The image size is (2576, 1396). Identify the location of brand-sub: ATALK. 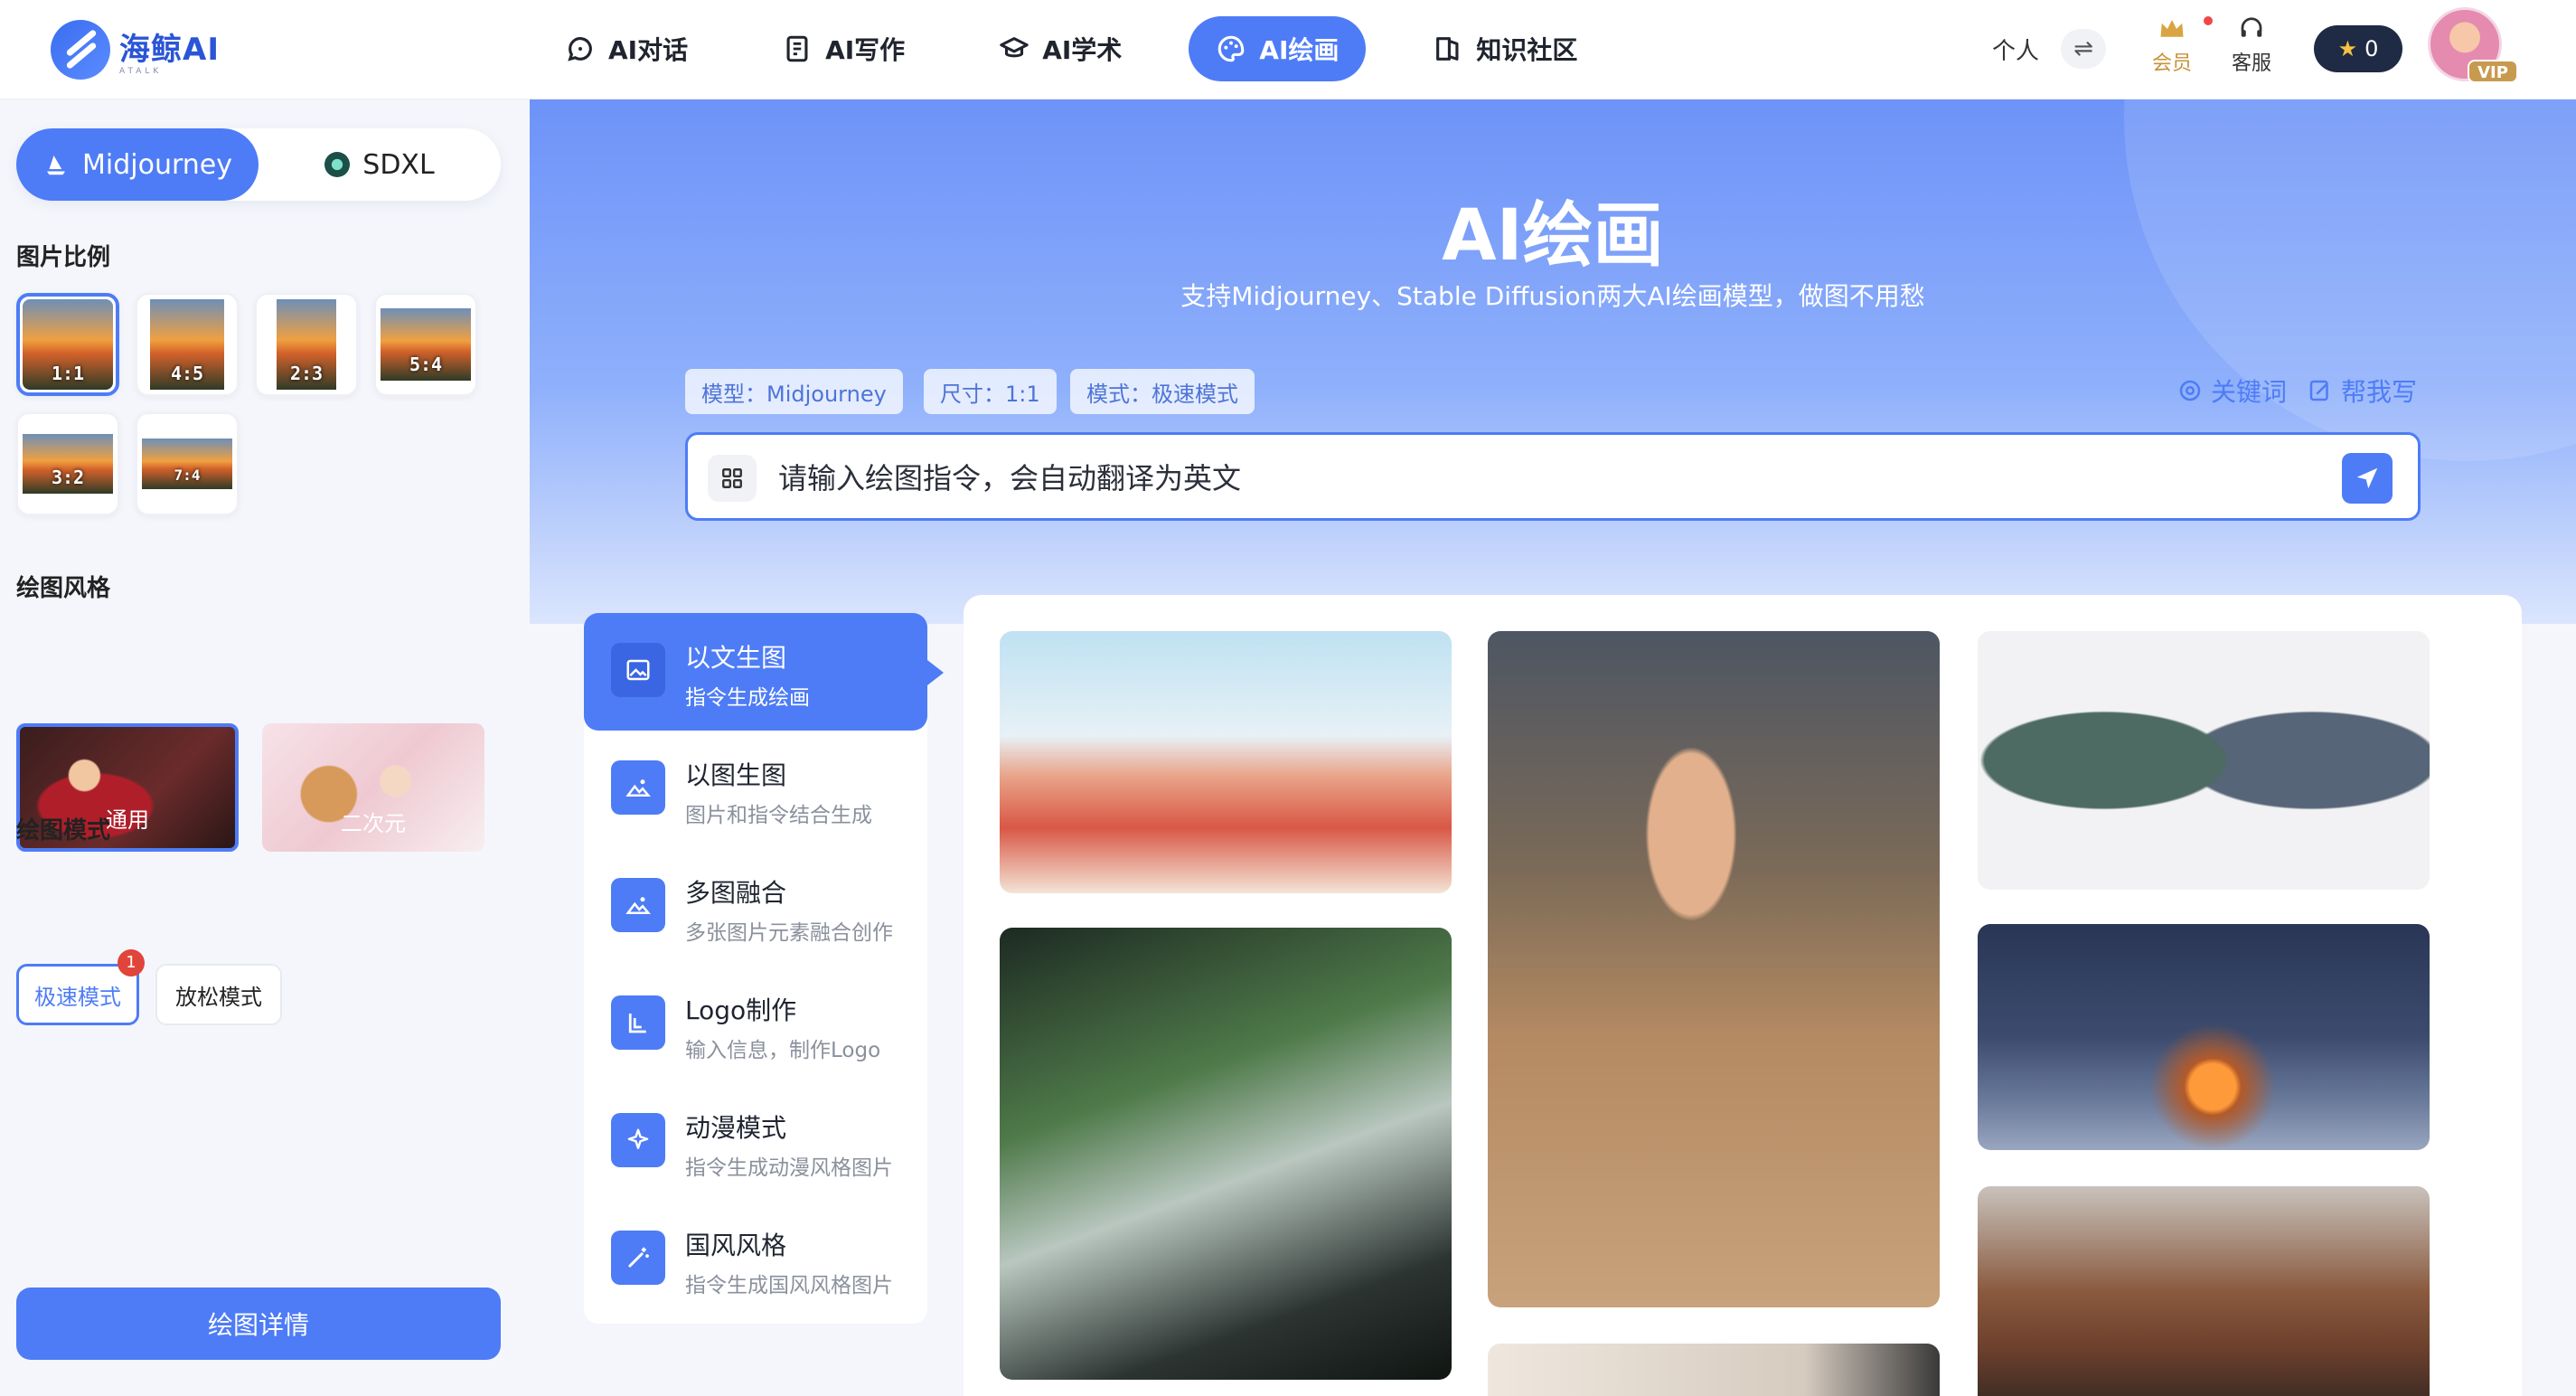
(141, 71).